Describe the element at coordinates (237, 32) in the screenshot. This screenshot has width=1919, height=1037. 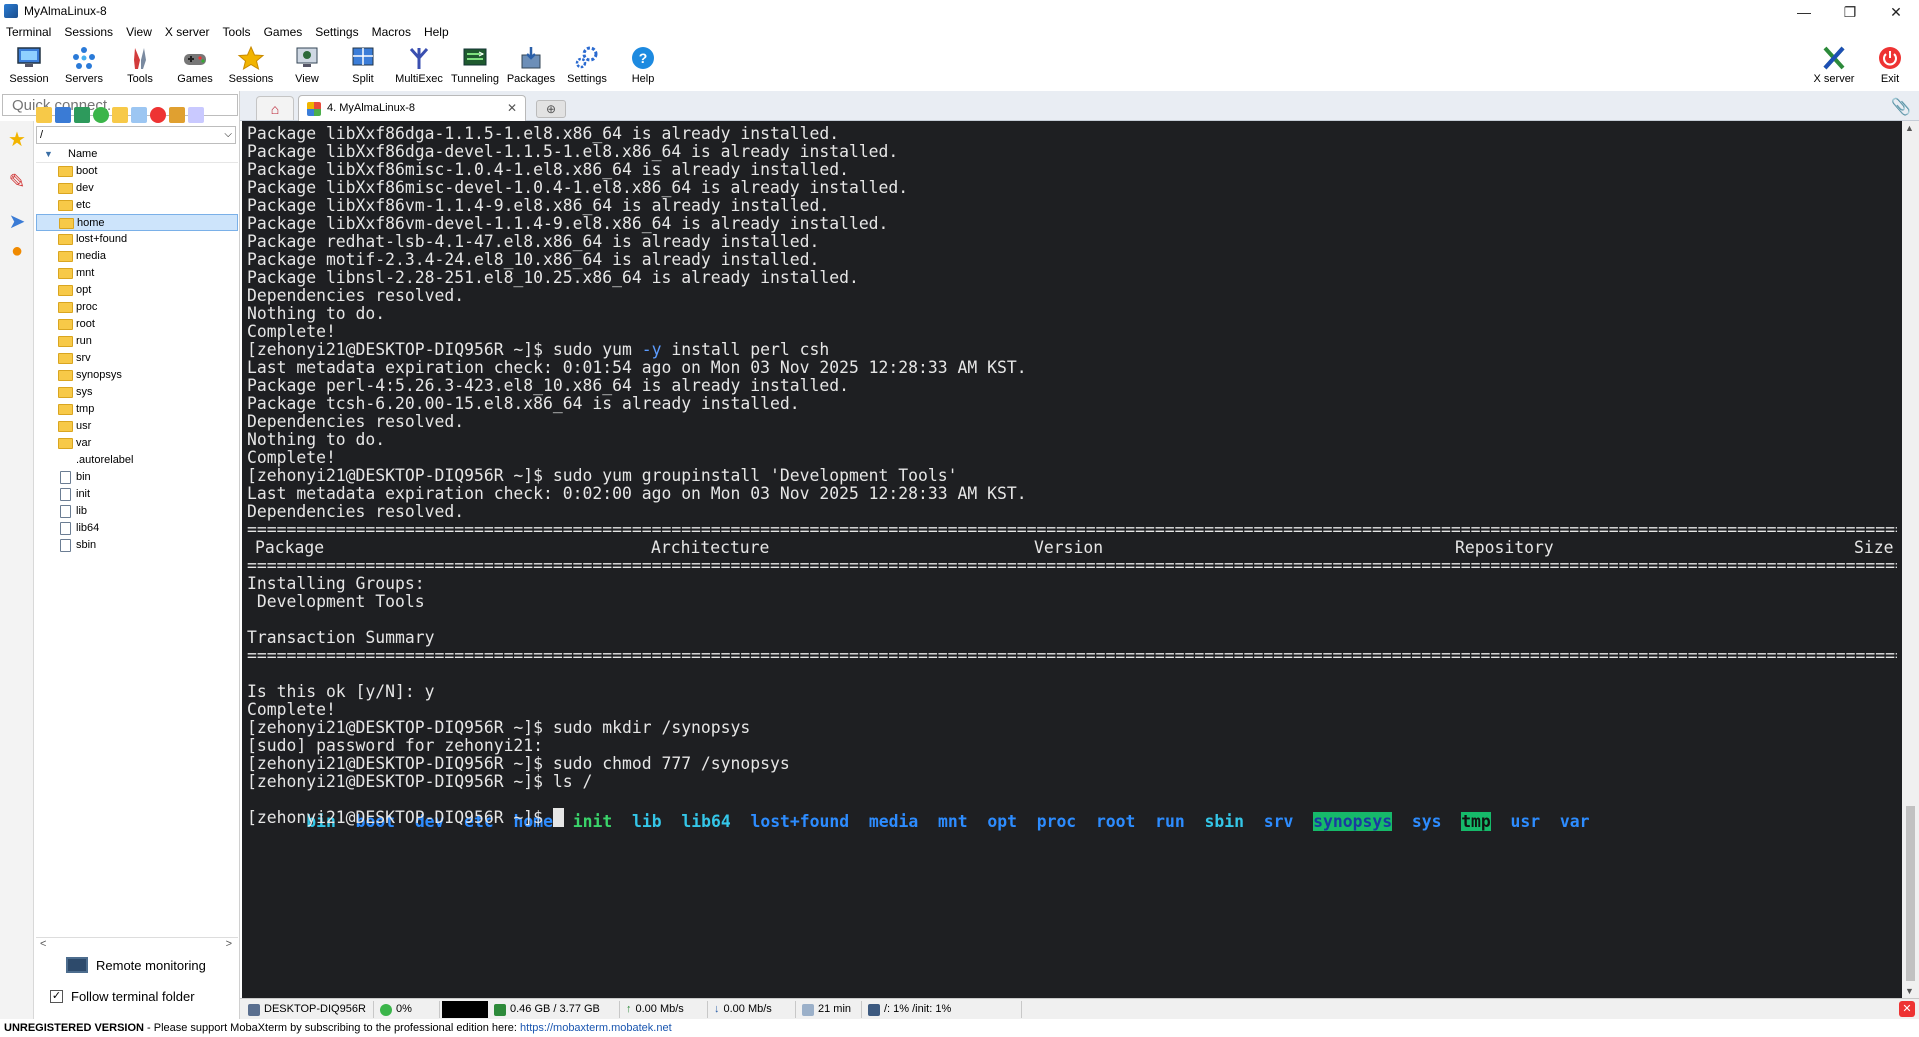
I see `menu-tools: Tools` at that location.